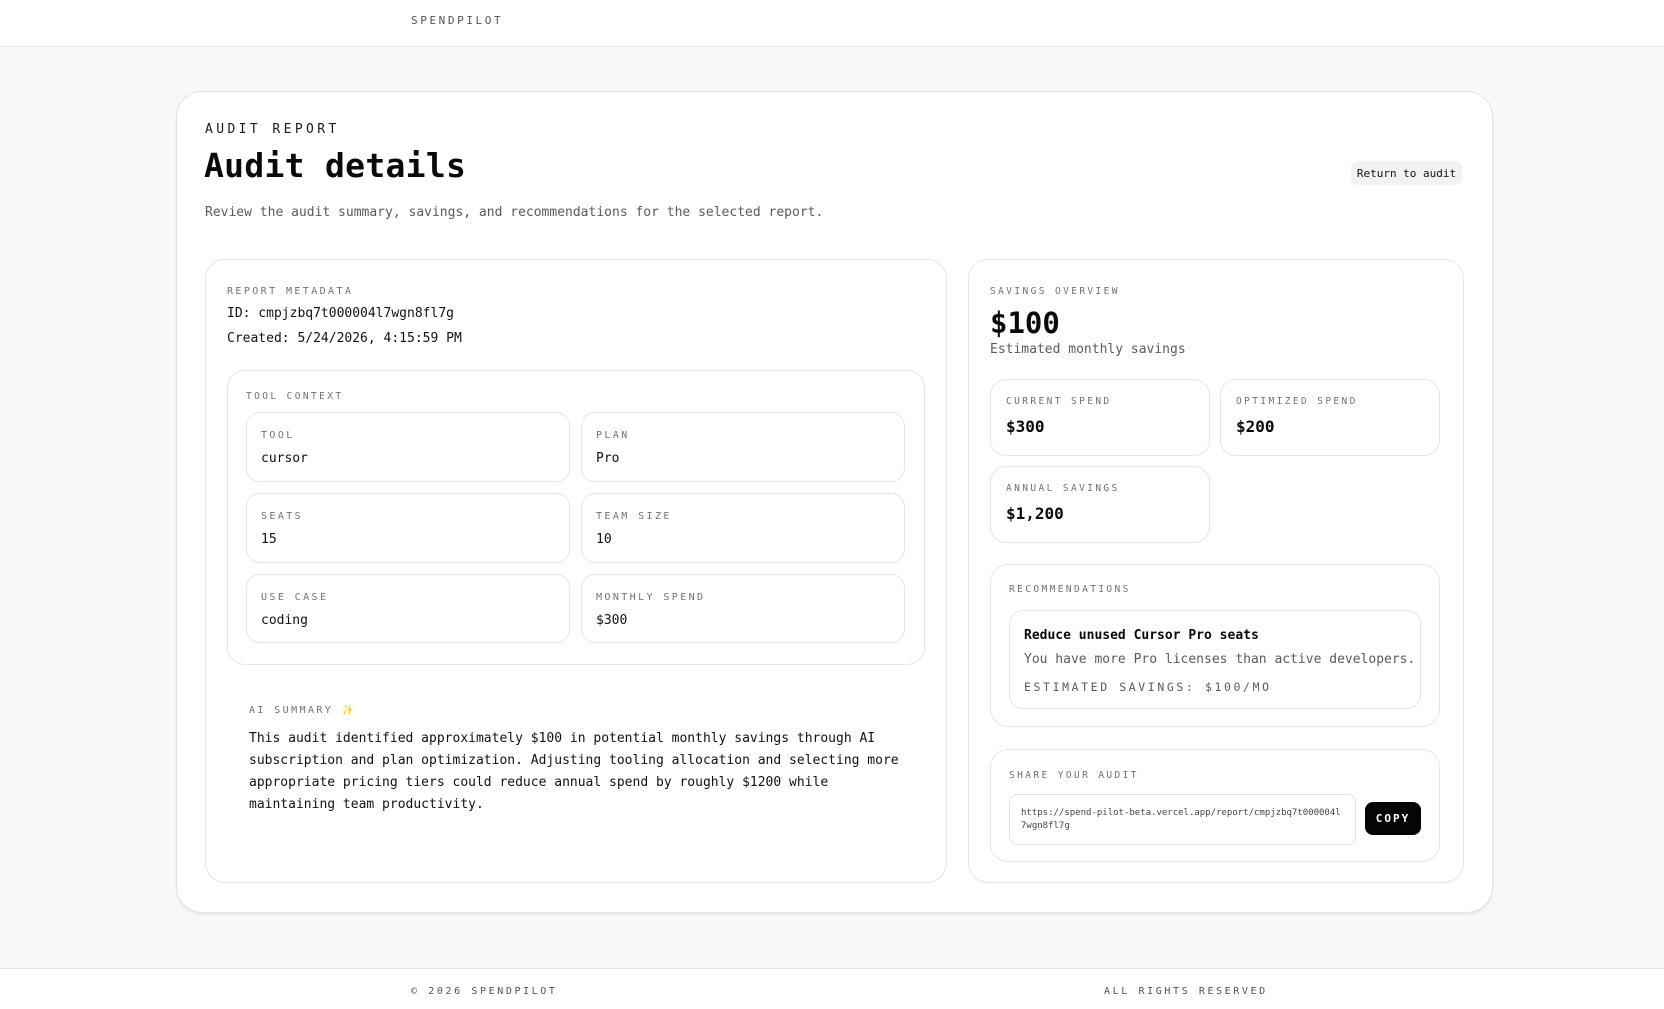  What do you see at coordinates (743, 447) in the screenshot?
I see `field-plan: PLAN Pro` at bounding box center [743, 447].